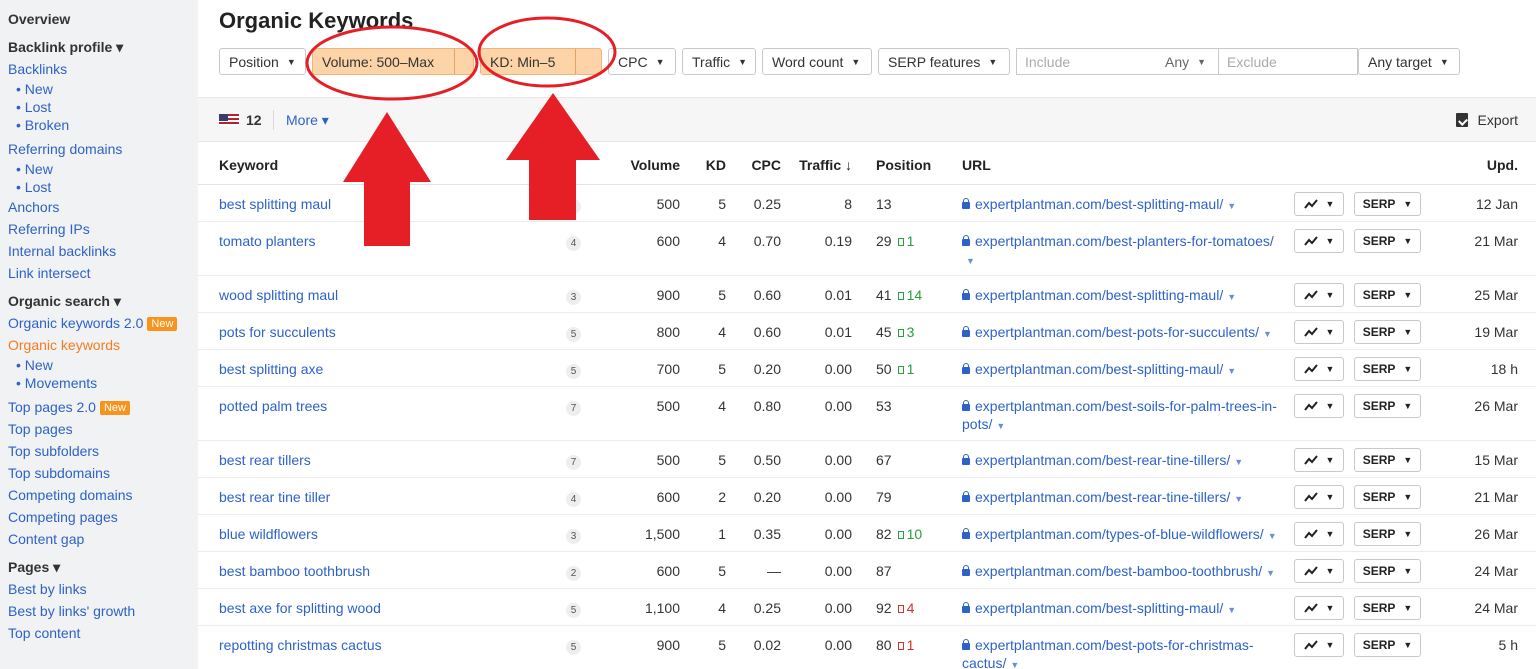  Describe the element at coordinates (817, 61) in the screenshot. I see `word-count-filter-button: Word count ▼` at that location.